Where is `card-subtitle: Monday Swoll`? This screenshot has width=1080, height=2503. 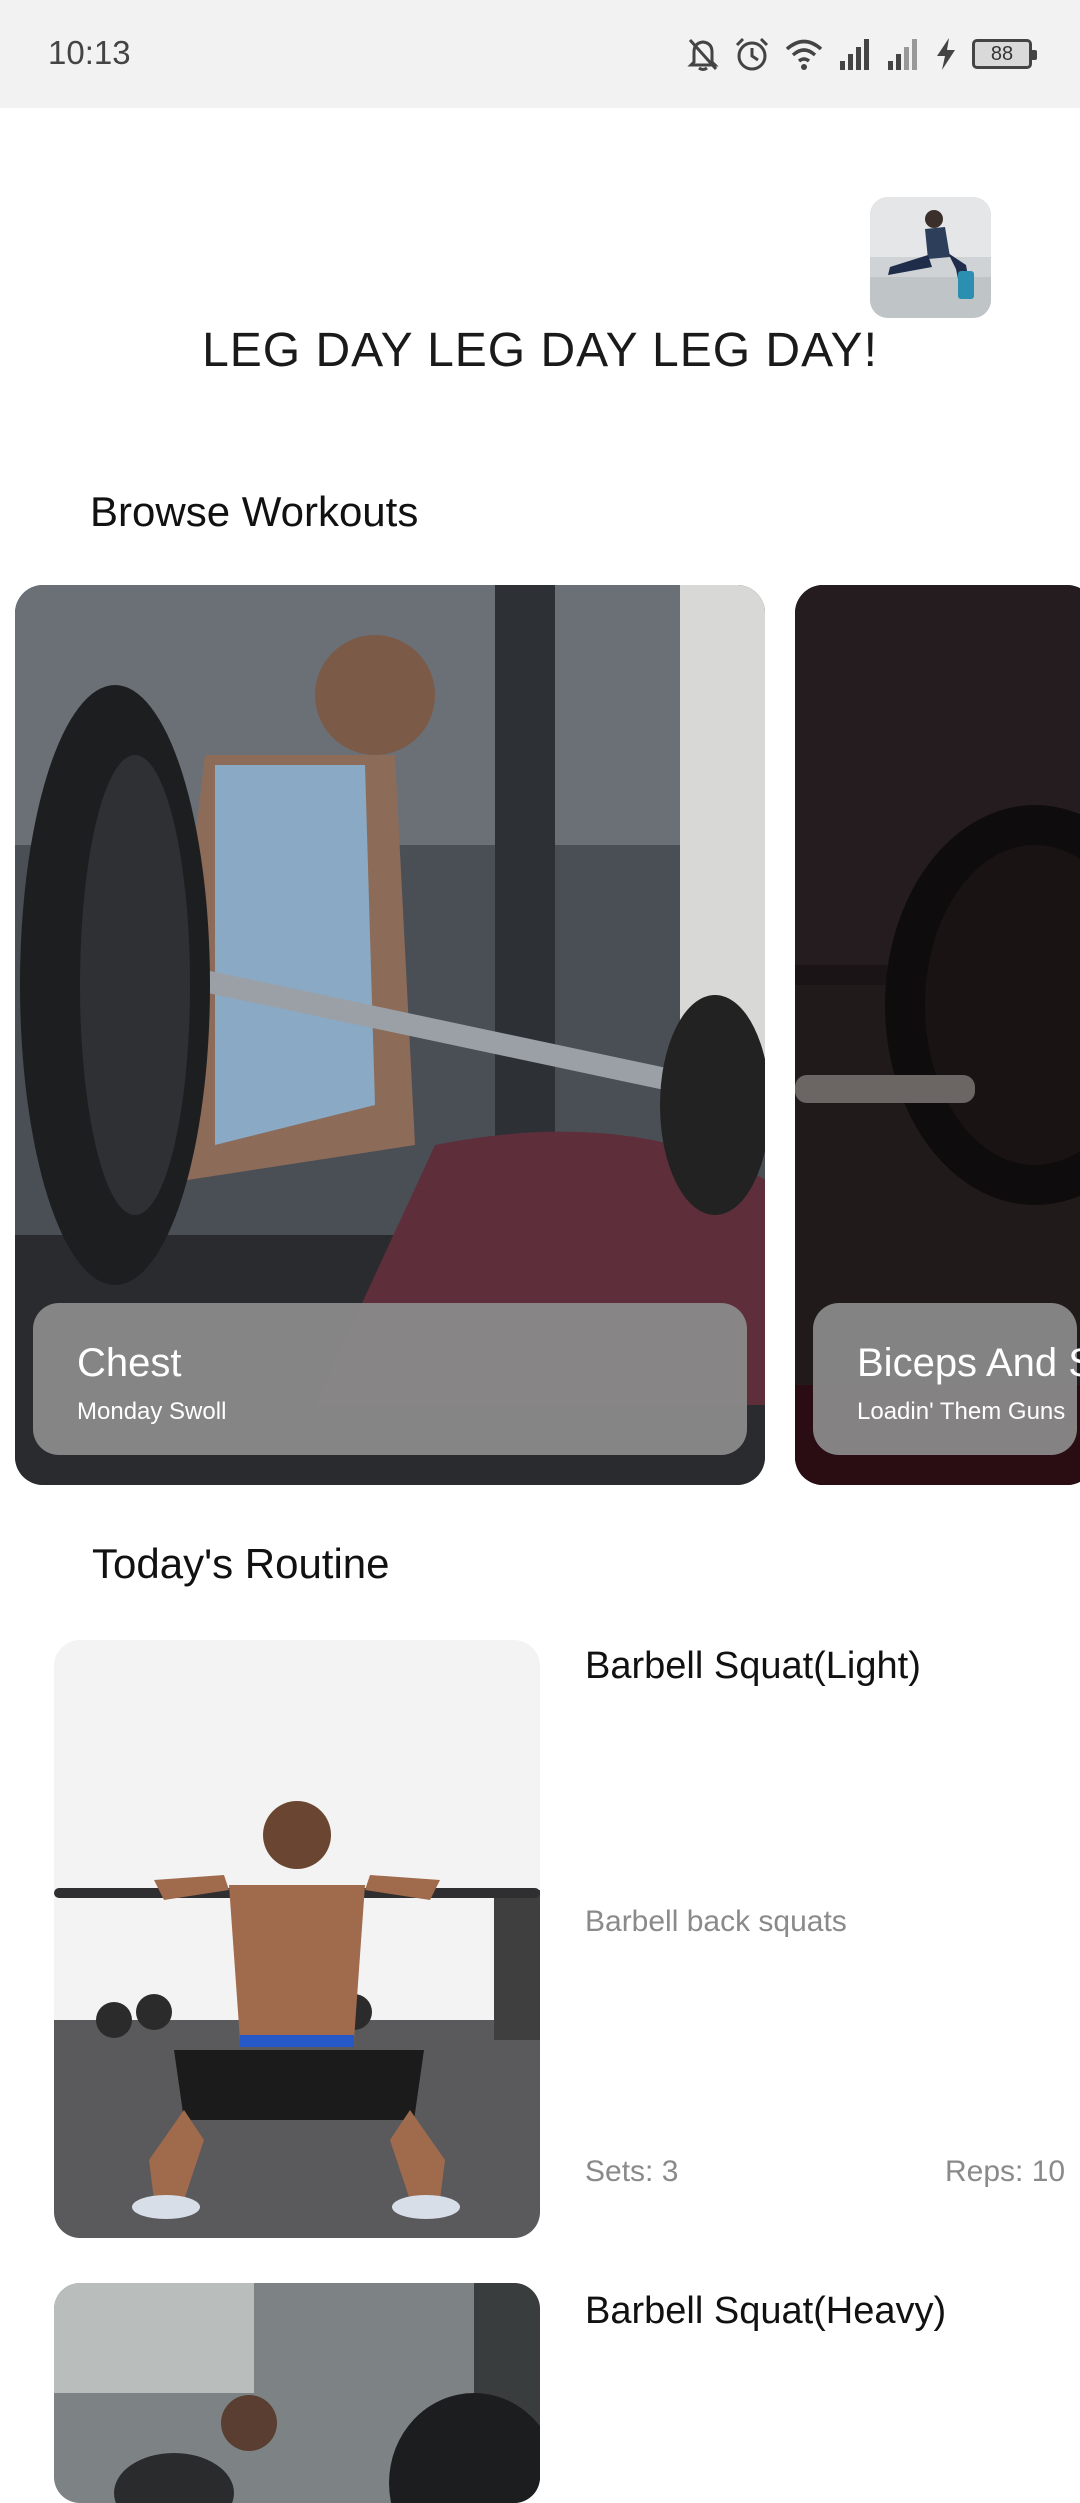 card-subtitle: Monday Swoll is located at coordinates (152, 1411).